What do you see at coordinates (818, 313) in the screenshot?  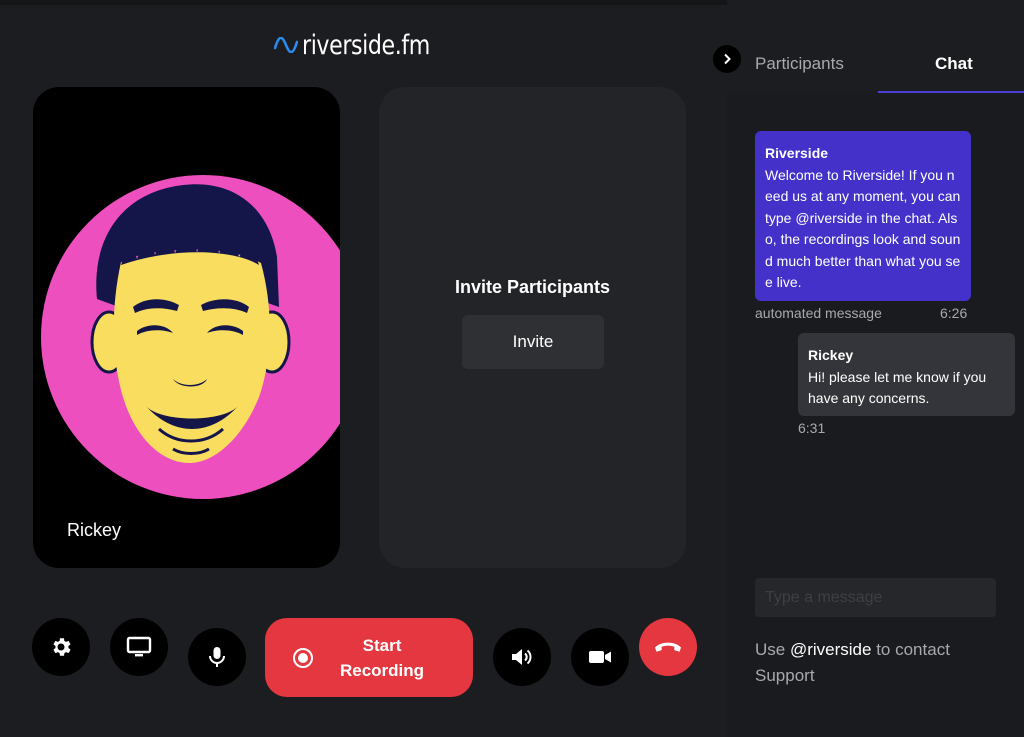 I see `message-note: automated message` at bounding box center [818, 313].